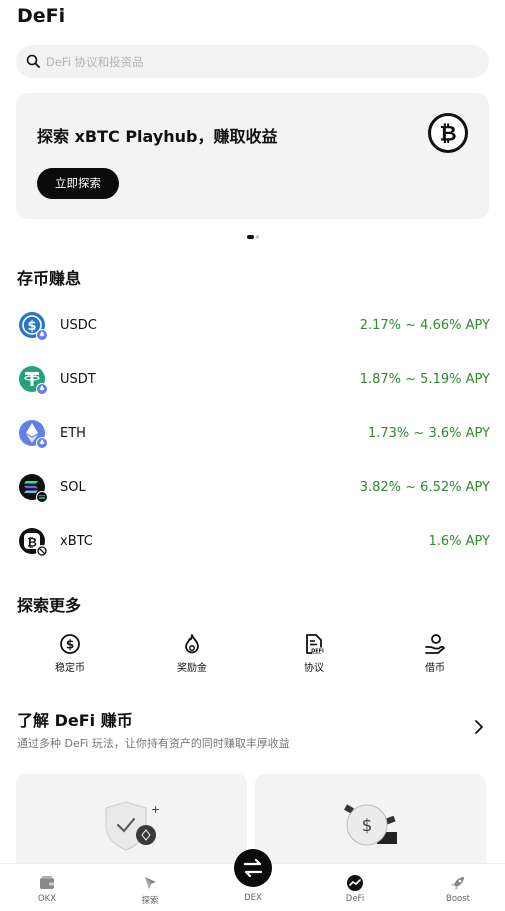  I want to click on earn-row-eth: ETH 1.73% ~ 3.6% APY, so click(253, 434).